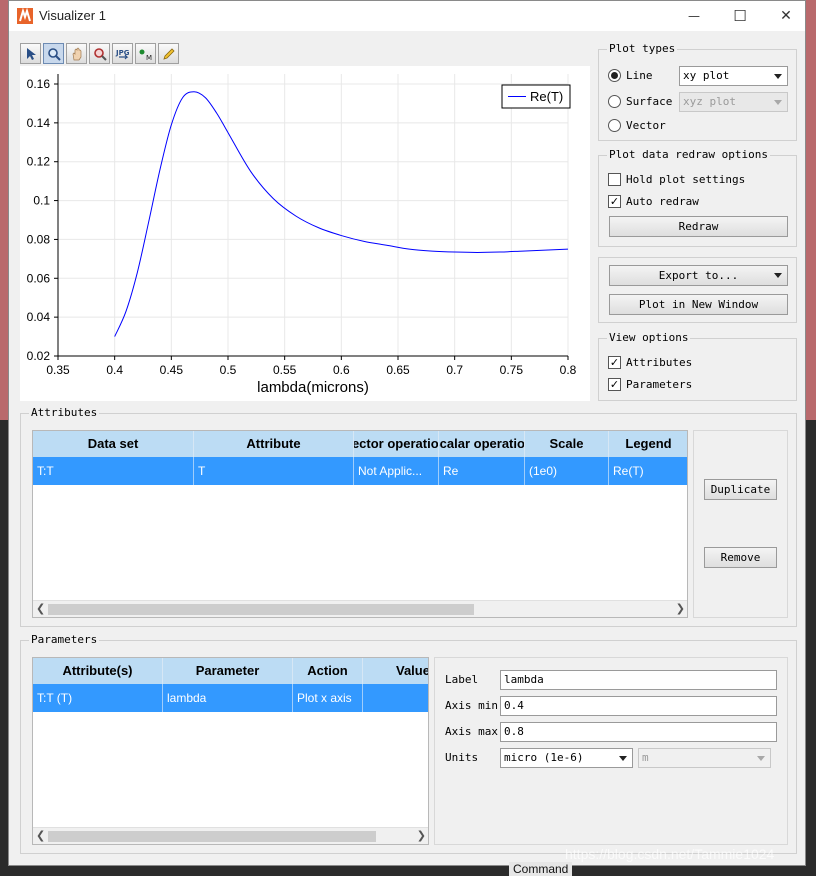  What do you see at coordinates (98, 698) in the screenshot?
I see `cell-attributes: T:T (T)` at bounding box center [98, 698].